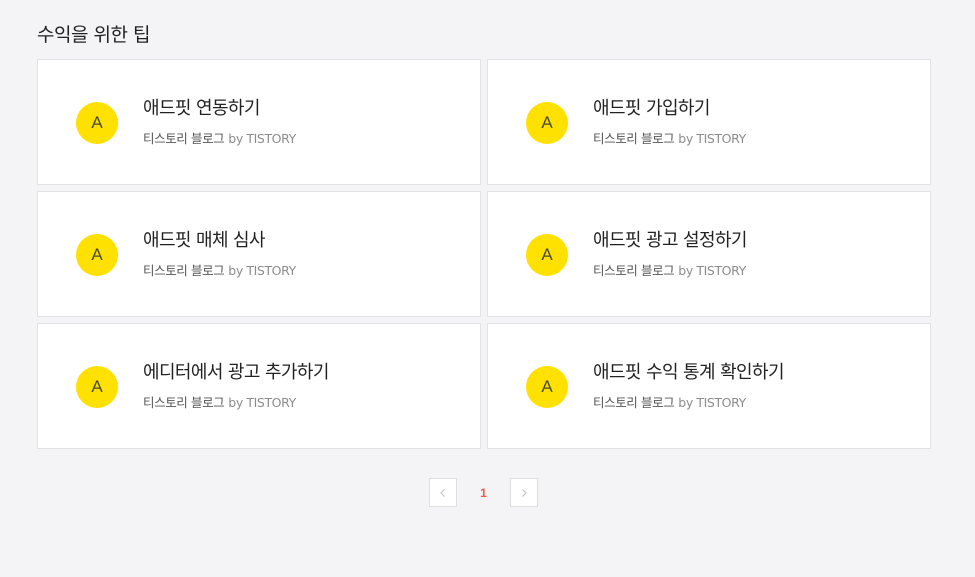 This screenshot has height=577, width=975. What do you see at coordinates (689, 373) in the screenshot?
I see `tip-title: 애드핏 수익 통계 확인하기` at bounding box center [689, 373].